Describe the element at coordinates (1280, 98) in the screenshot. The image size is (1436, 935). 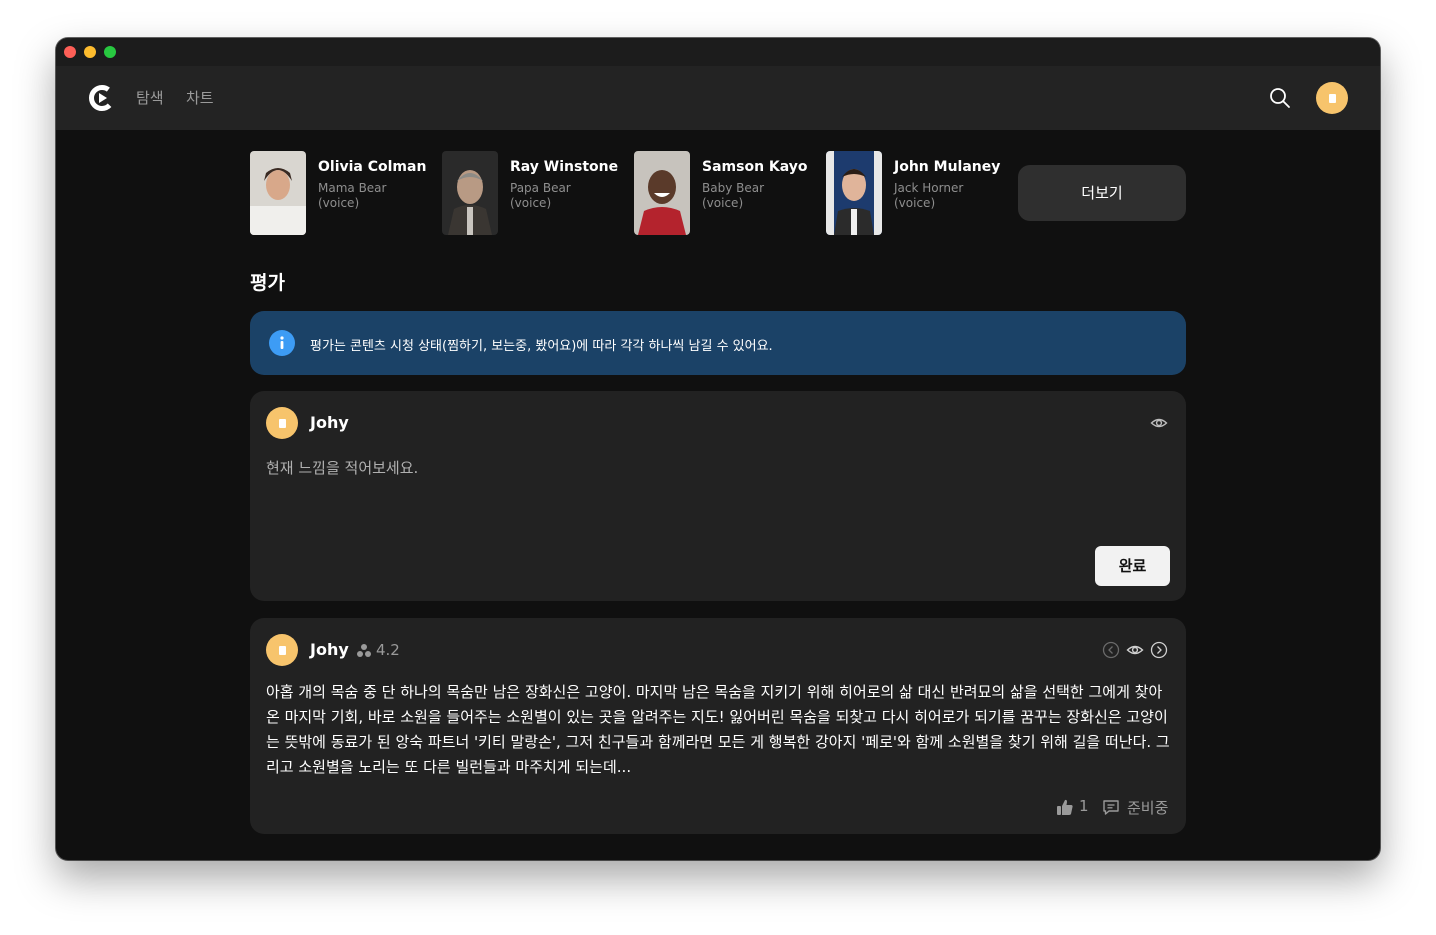
I see `search-icon` at that location.